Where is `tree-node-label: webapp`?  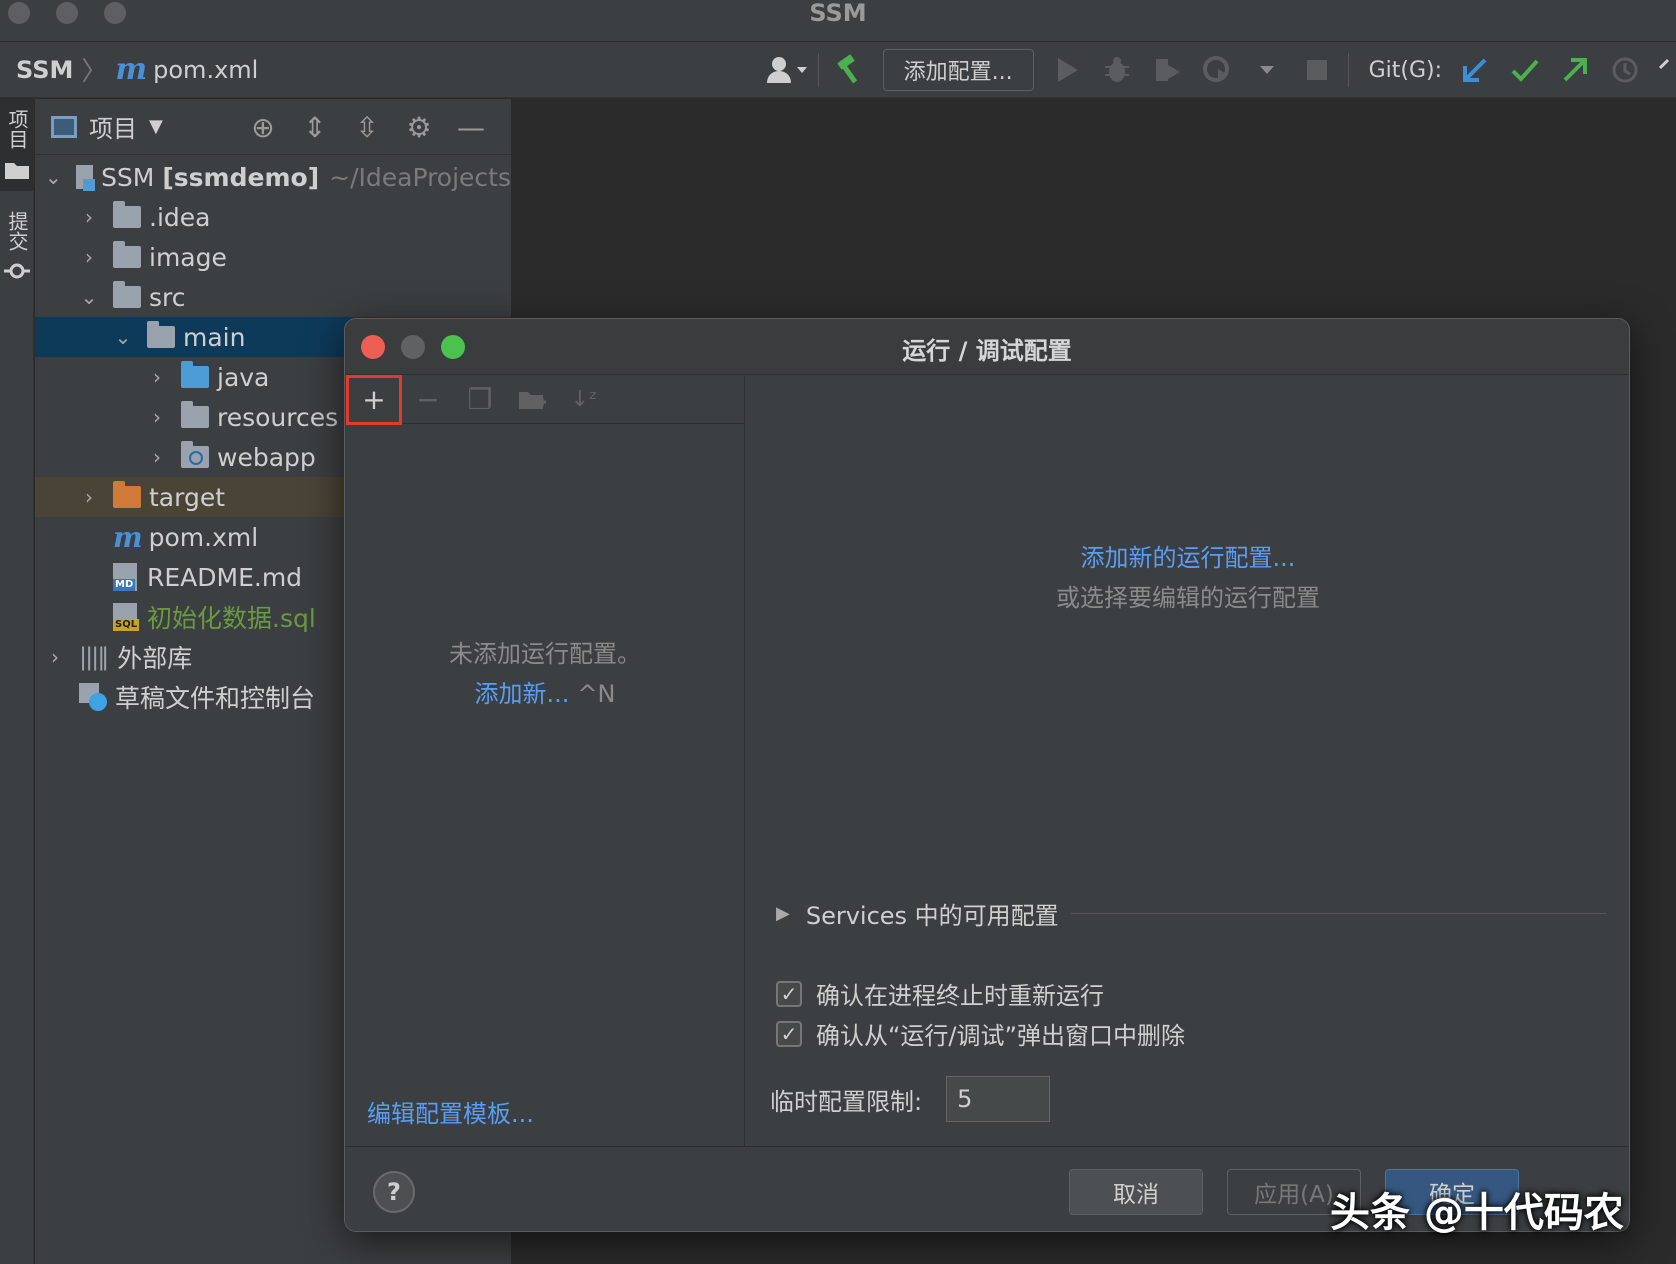
tree-node-label: webapp is located at coordinates (266, 457).